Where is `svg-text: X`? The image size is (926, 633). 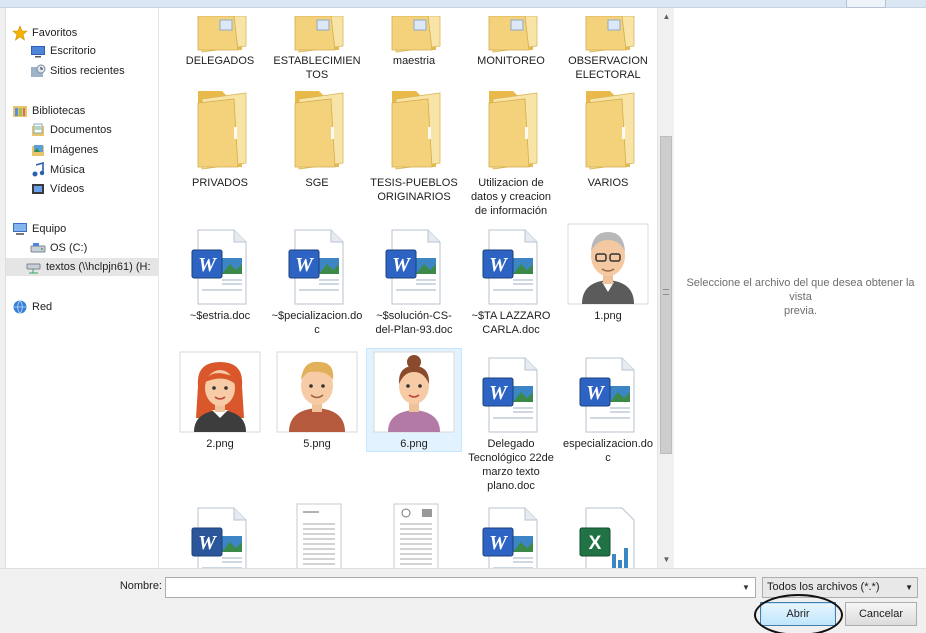 svg-text: X is located at coordinates (595, 543).